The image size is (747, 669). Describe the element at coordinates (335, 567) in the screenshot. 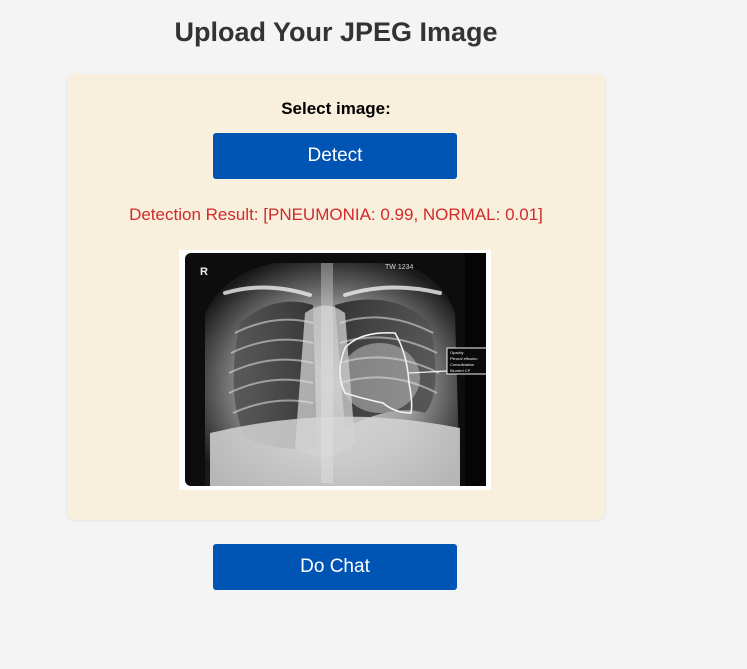

I see `do-chat-button: Do Chat` at that location.